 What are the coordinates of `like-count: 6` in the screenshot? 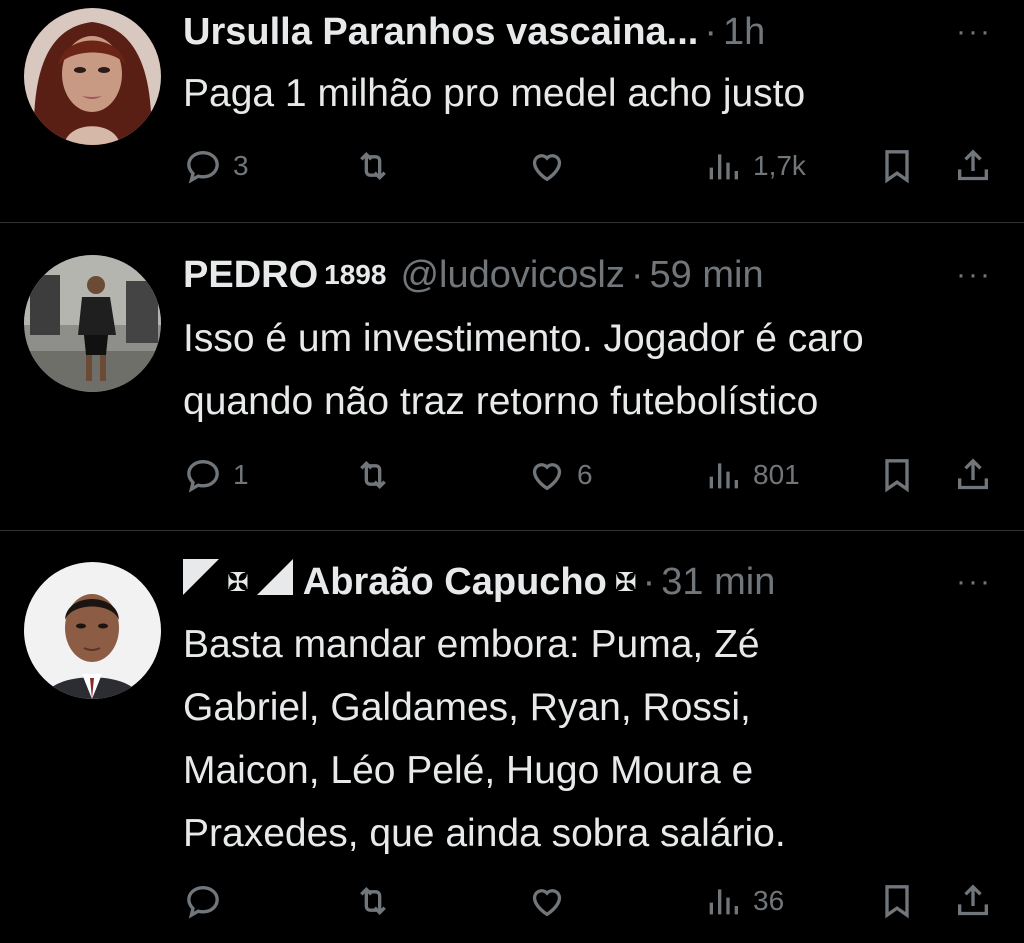 It's located at (585, 474).